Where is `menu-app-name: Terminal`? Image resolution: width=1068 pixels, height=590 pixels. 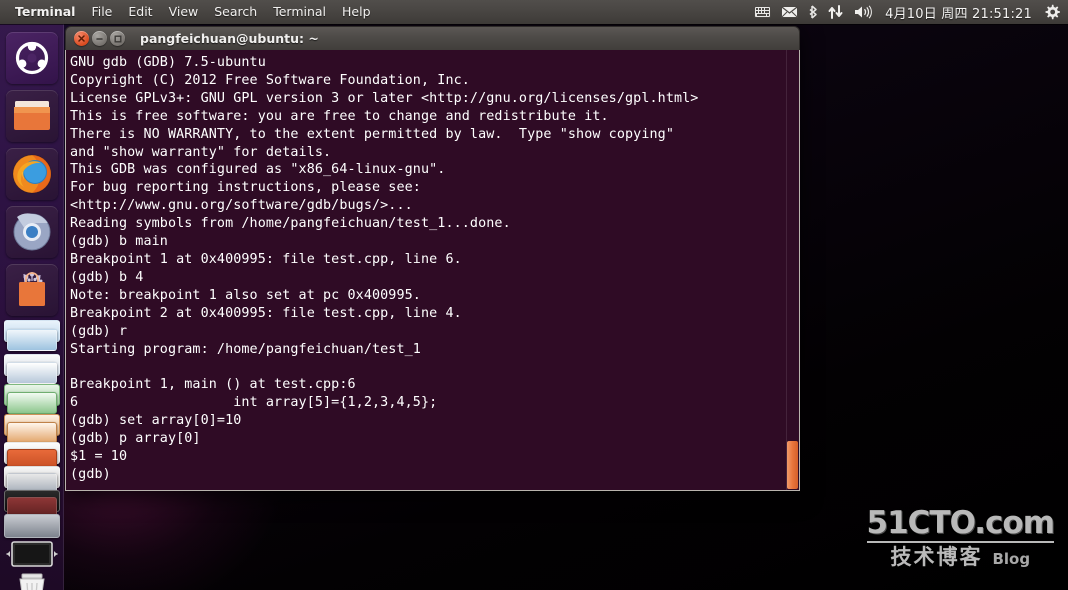
menu-app-name: Terminal is located at coordinates (45, 12).